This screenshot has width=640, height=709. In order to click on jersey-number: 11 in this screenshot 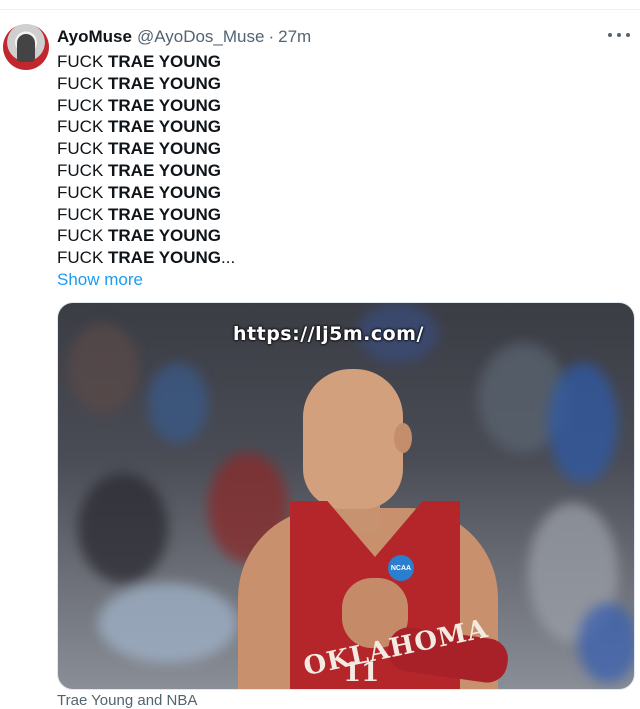, I will do `click(361, 673)`.